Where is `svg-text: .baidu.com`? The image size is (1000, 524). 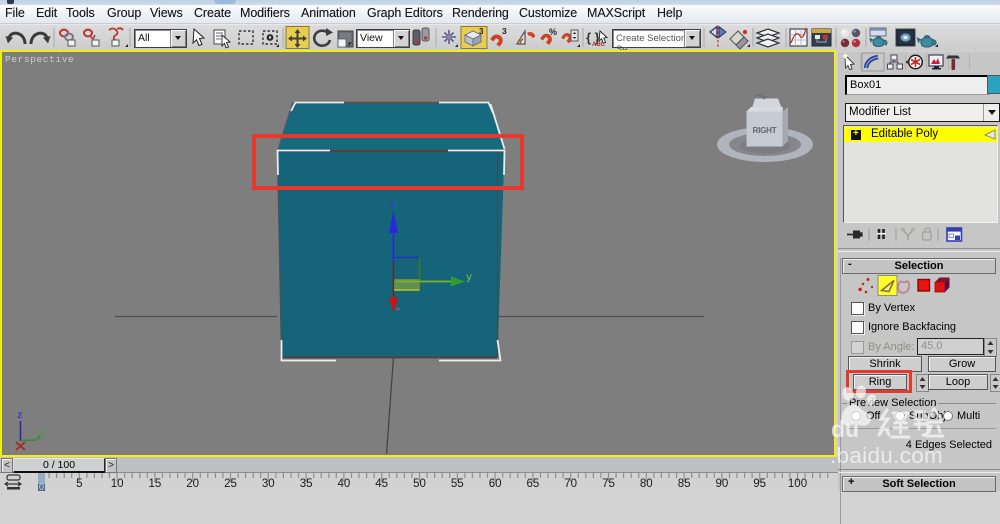 svg-text: .baidu.com is located at coordinates (886, 455).